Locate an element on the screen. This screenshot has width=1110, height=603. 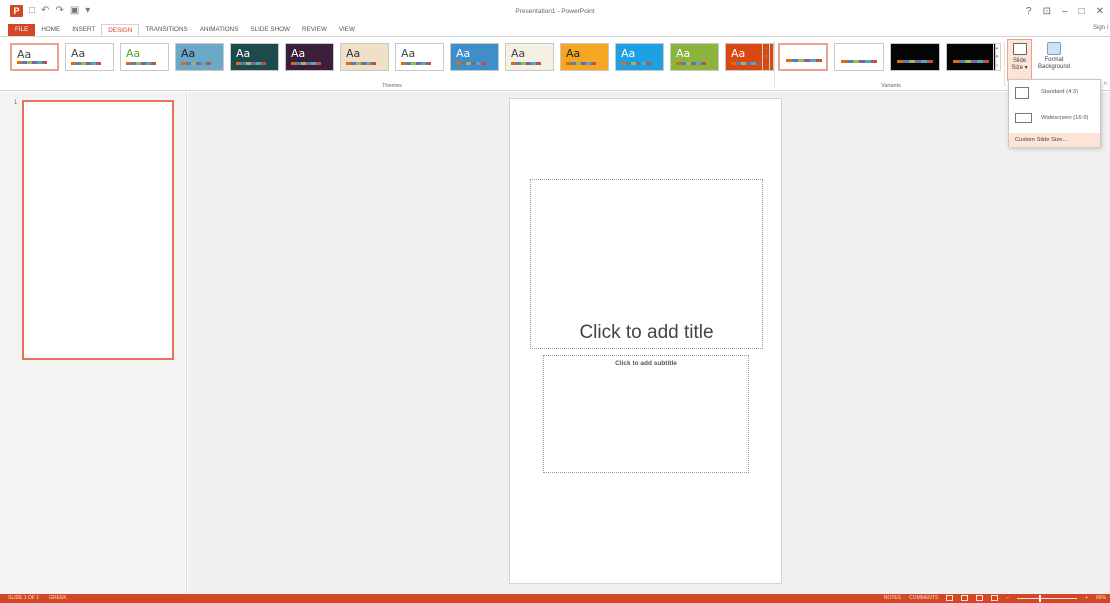
zoom-slider-thumb is located at coordinates (1040, 598).